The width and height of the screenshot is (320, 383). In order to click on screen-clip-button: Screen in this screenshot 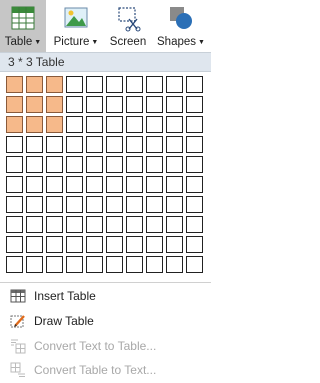, I will do `click(128, 26)`.